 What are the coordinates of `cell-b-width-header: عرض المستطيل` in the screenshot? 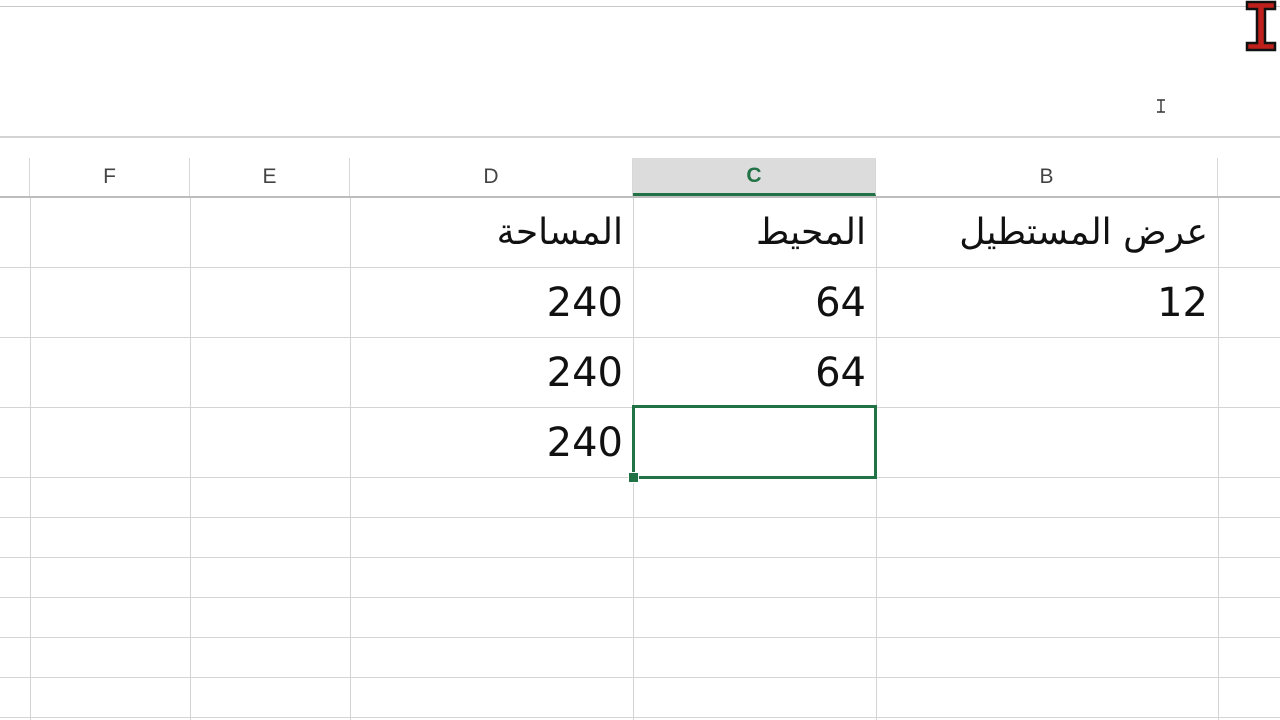 It's located at (1047, 232).